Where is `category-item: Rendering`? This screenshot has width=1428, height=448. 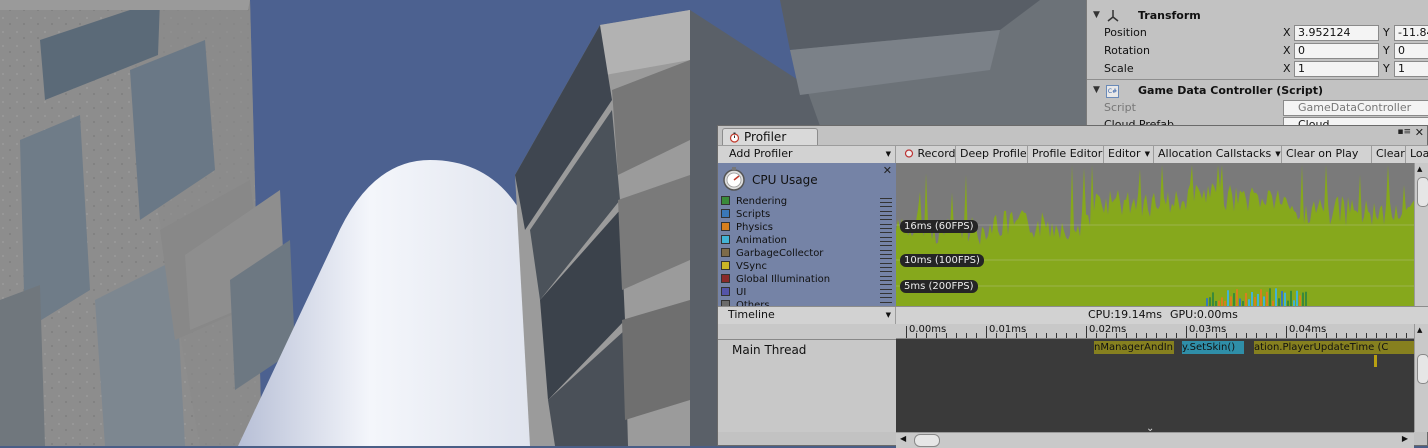
category-item: Rendering is located at coordinates (754, 201).